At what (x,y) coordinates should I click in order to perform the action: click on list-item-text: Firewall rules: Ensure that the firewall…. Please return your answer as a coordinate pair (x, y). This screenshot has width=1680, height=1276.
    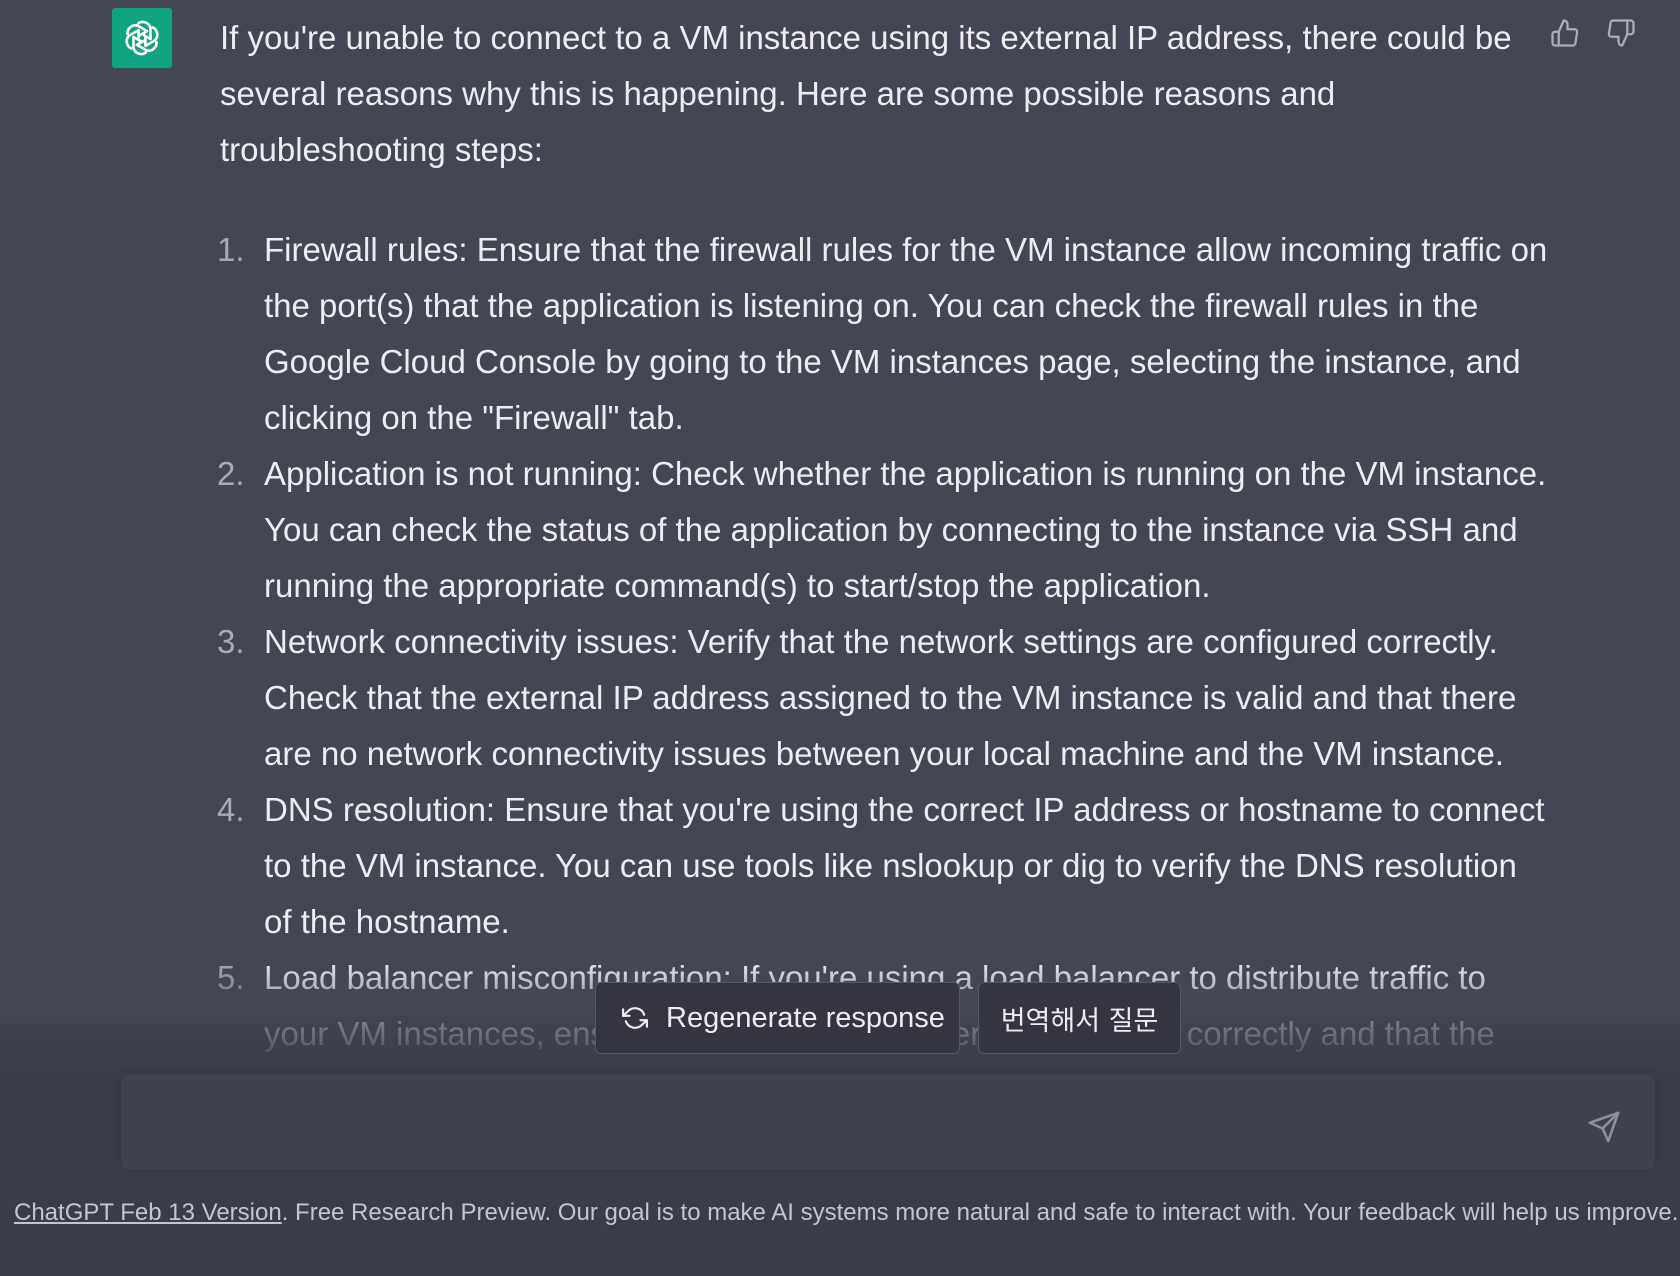
    Looking at the image, I should click on (906, 333).